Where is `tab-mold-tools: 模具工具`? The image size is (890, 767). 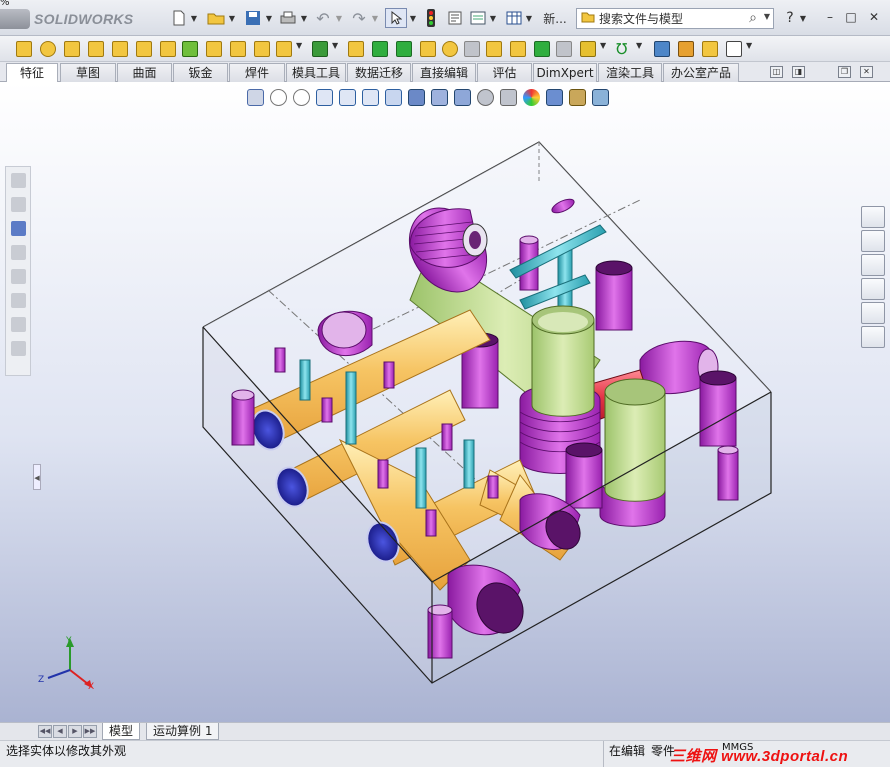 tab-mold-tools: 模具工具 is located at coordinates (316, 72).